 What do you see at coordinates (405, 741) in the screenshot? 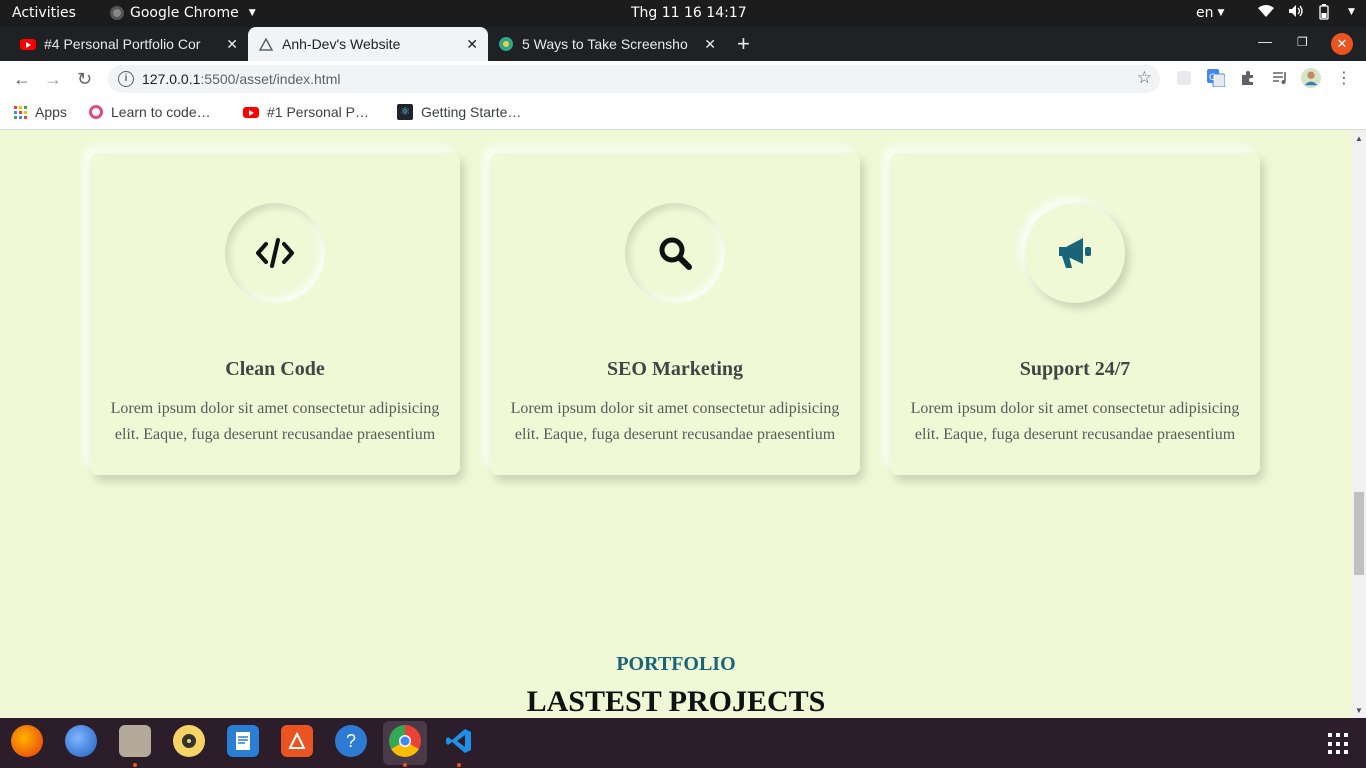
I see `chrome-icon` at bounding box center [405, 741].